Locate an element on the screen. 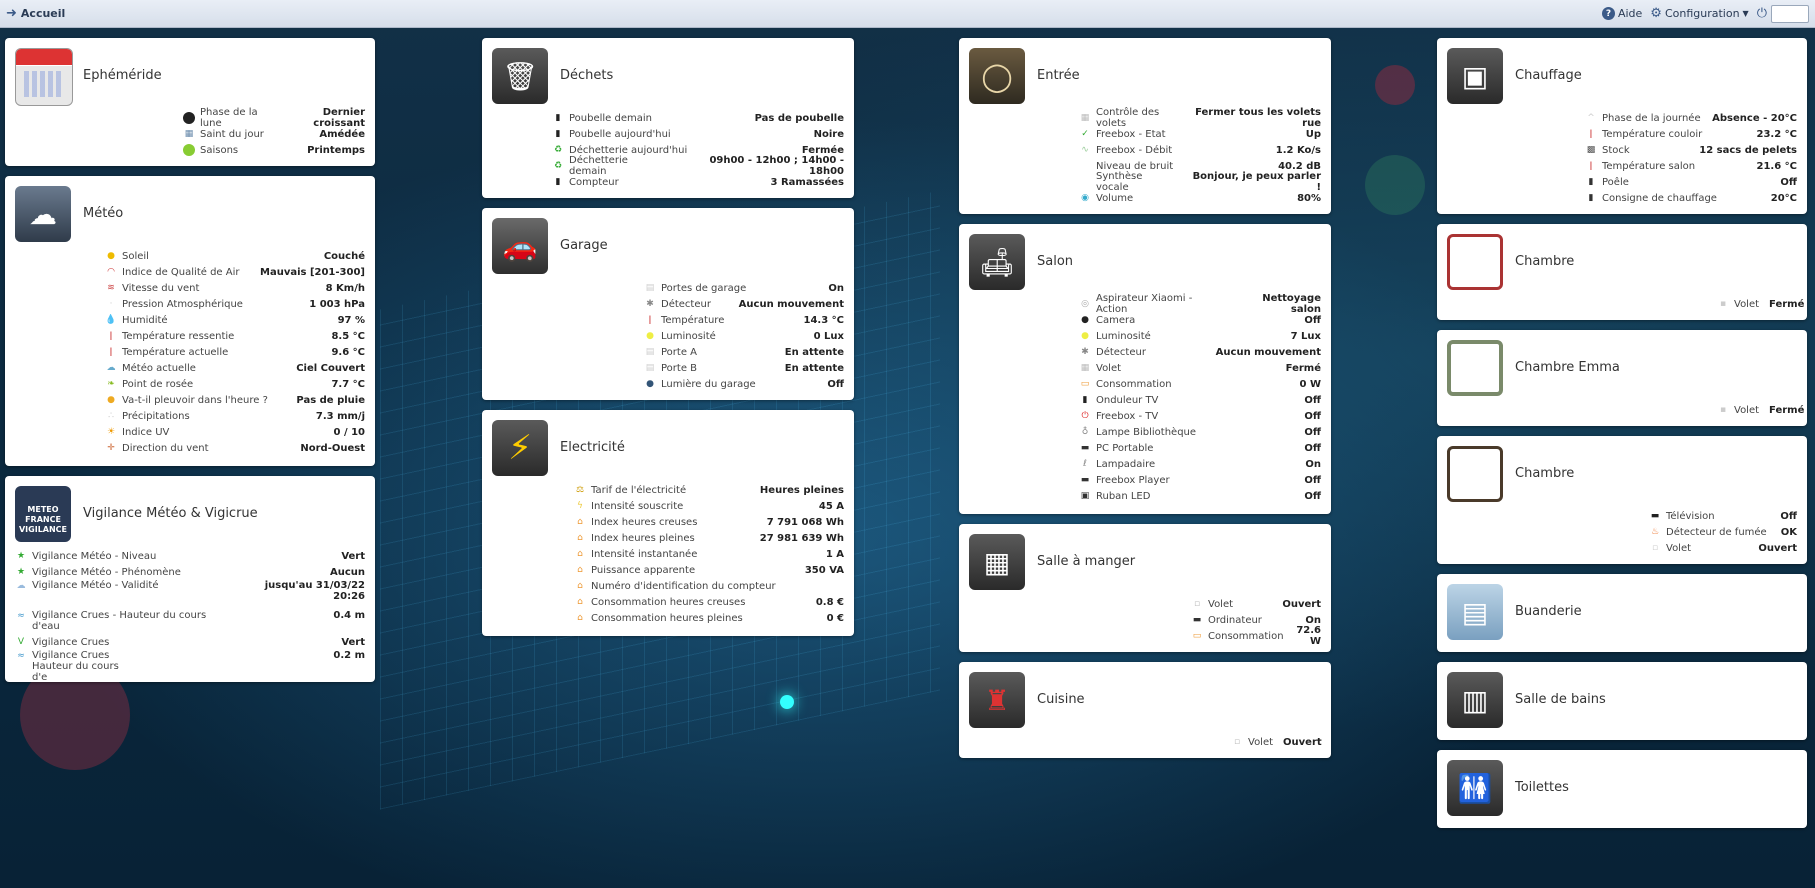  row-value: 40.2 dB is located at coordinates (1299, 166).